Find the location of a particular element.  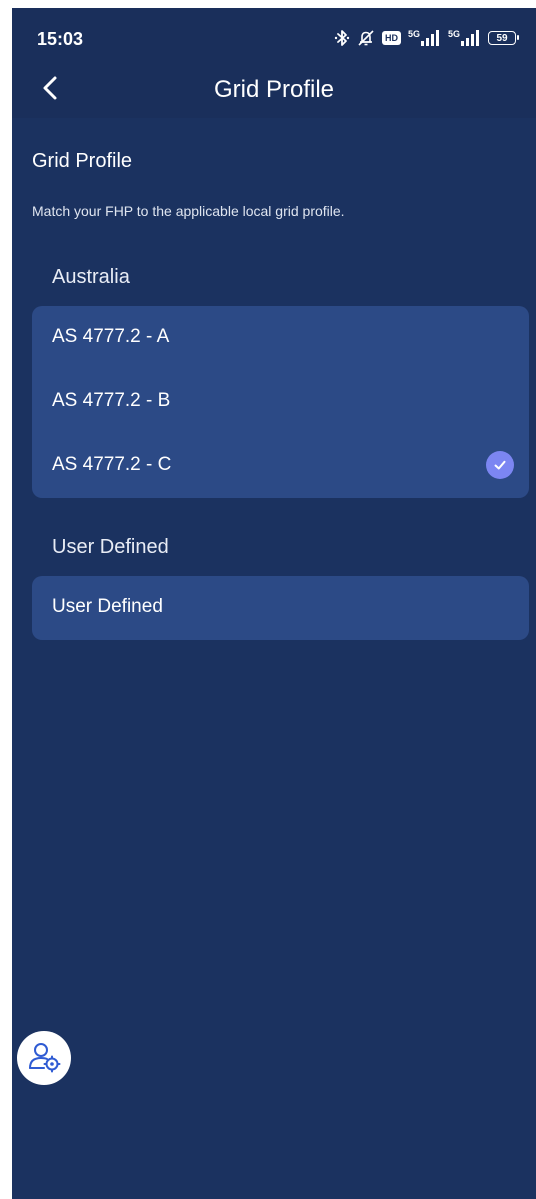

check-icon is located at coordinates (500, 465).